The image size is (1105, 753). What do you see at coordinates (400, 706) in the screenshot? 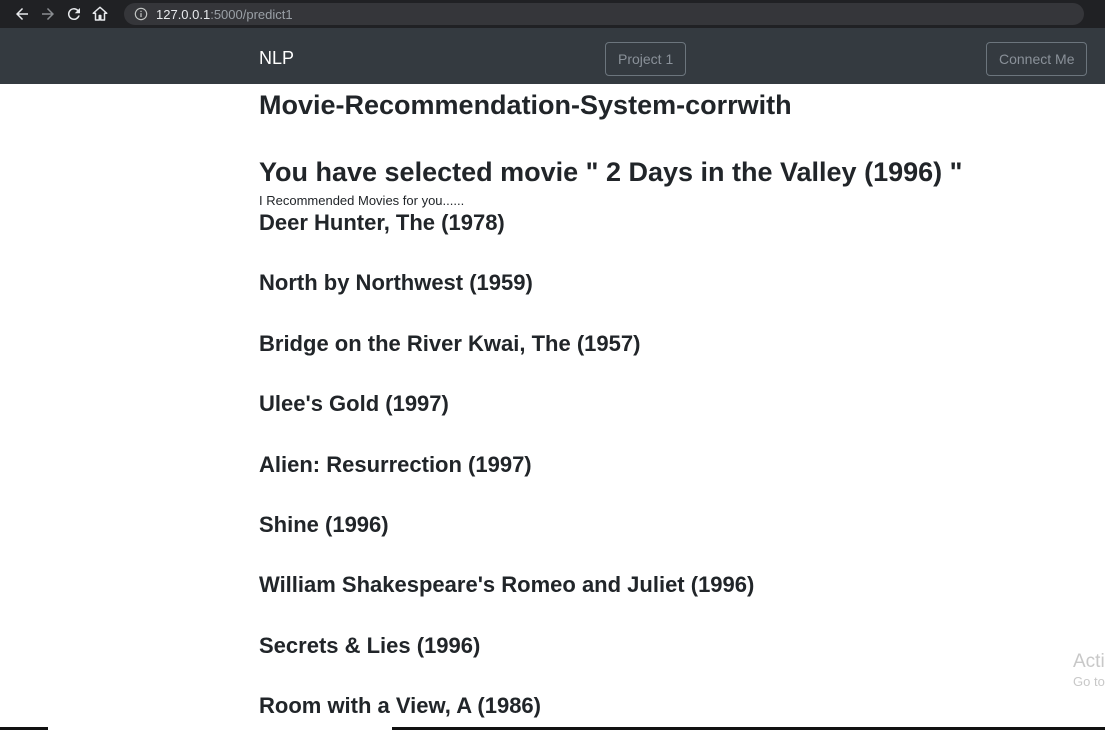
I see `movie-item: Room with a View, A (1986)` at bounding box center [400, 706].